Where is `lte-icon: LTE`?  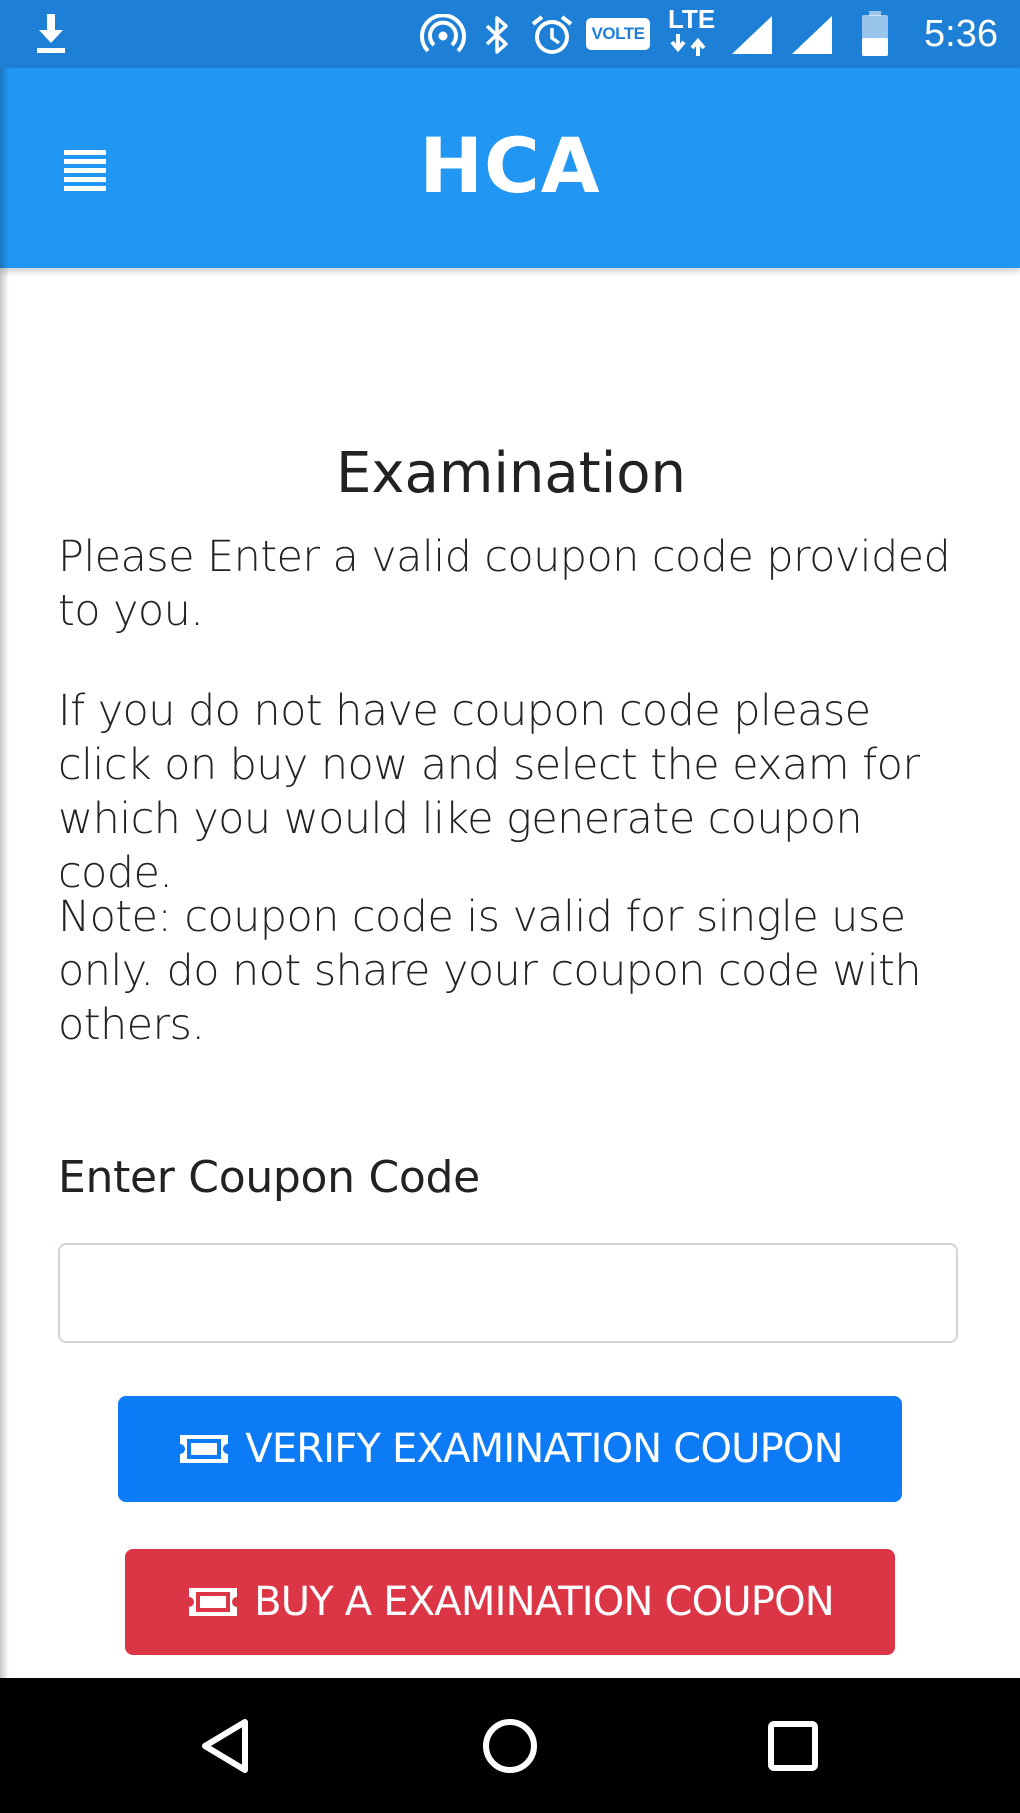 lte-icon: LTE is located at coordinates (693, 34).